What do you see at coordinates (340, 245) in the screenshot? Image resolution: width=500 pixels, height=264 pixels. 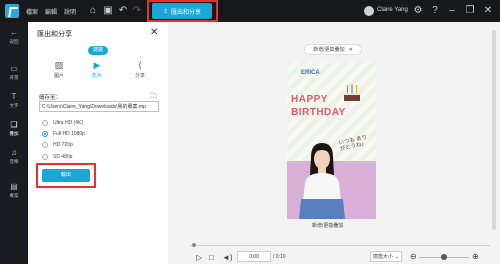 I see `progress-track` at bounding box center [340, 245].